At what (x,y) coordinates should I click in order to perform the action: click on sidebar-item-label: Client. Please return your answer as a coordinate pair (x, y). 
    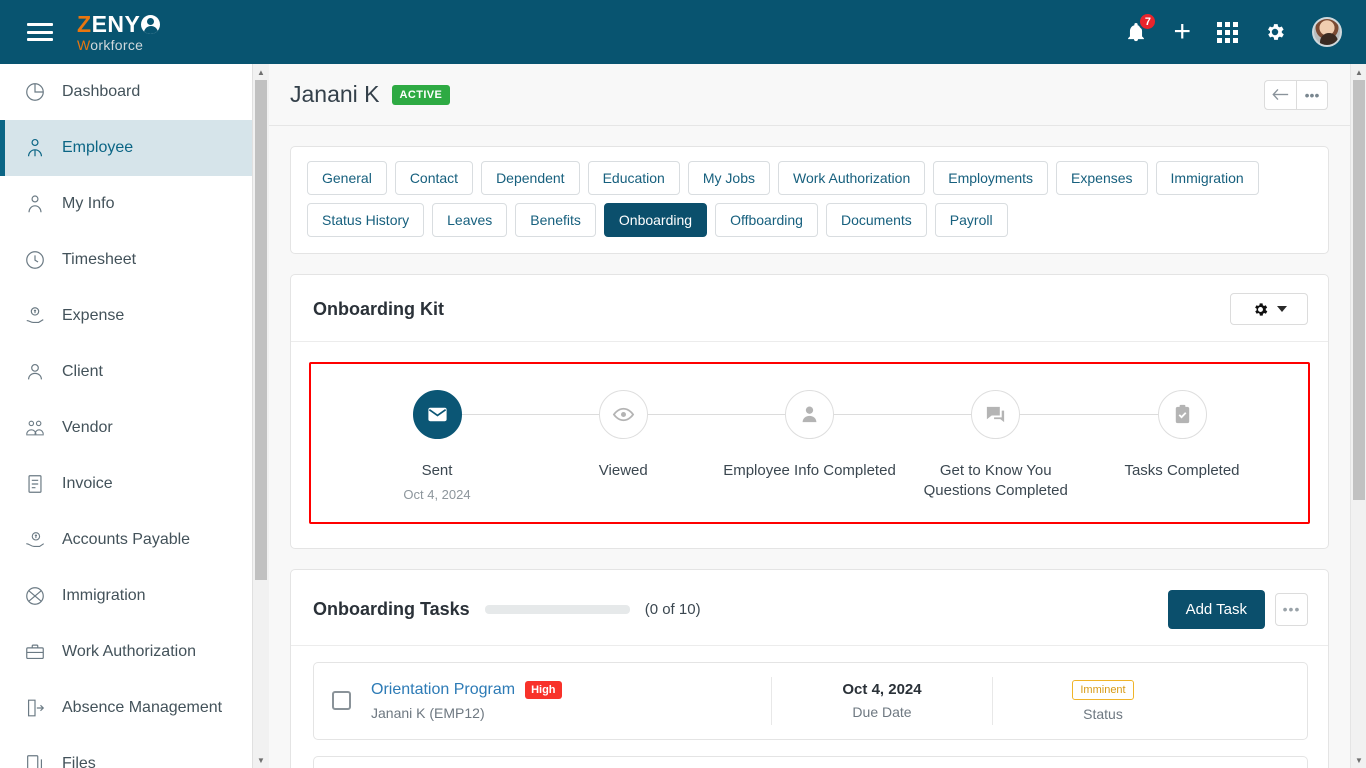
    Looking at the image, I should click on (82, 371).